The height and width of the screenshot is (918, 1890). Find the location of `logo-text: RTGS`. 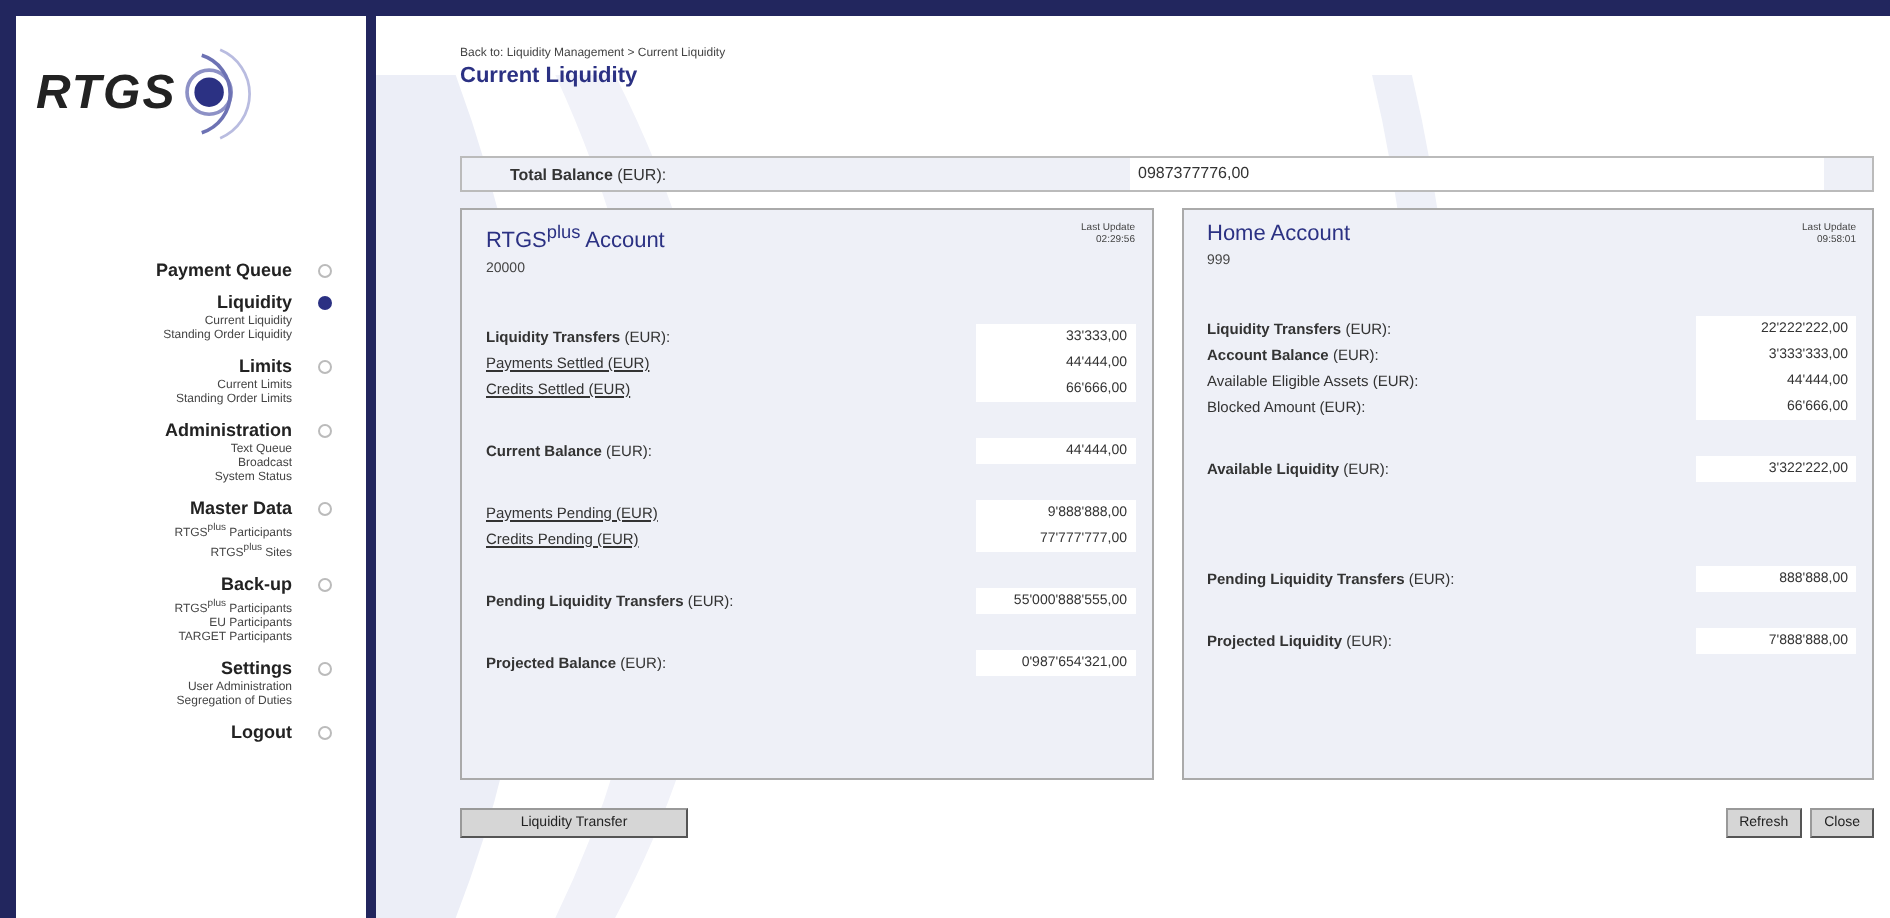

logo-text: RTGS is located at coordinates (106, 94).